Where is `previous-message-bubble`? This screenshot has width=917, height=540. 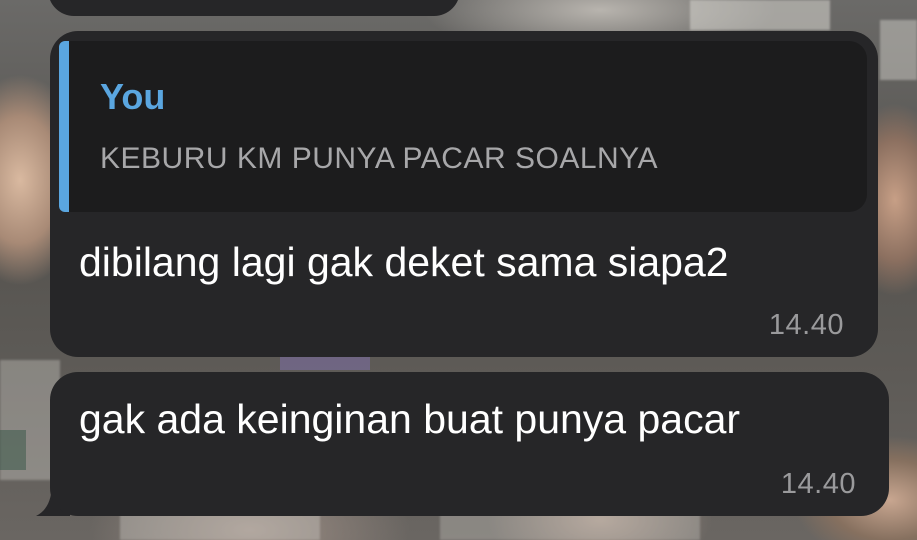 previous-message-bubble is located at coordinates (254, 8).